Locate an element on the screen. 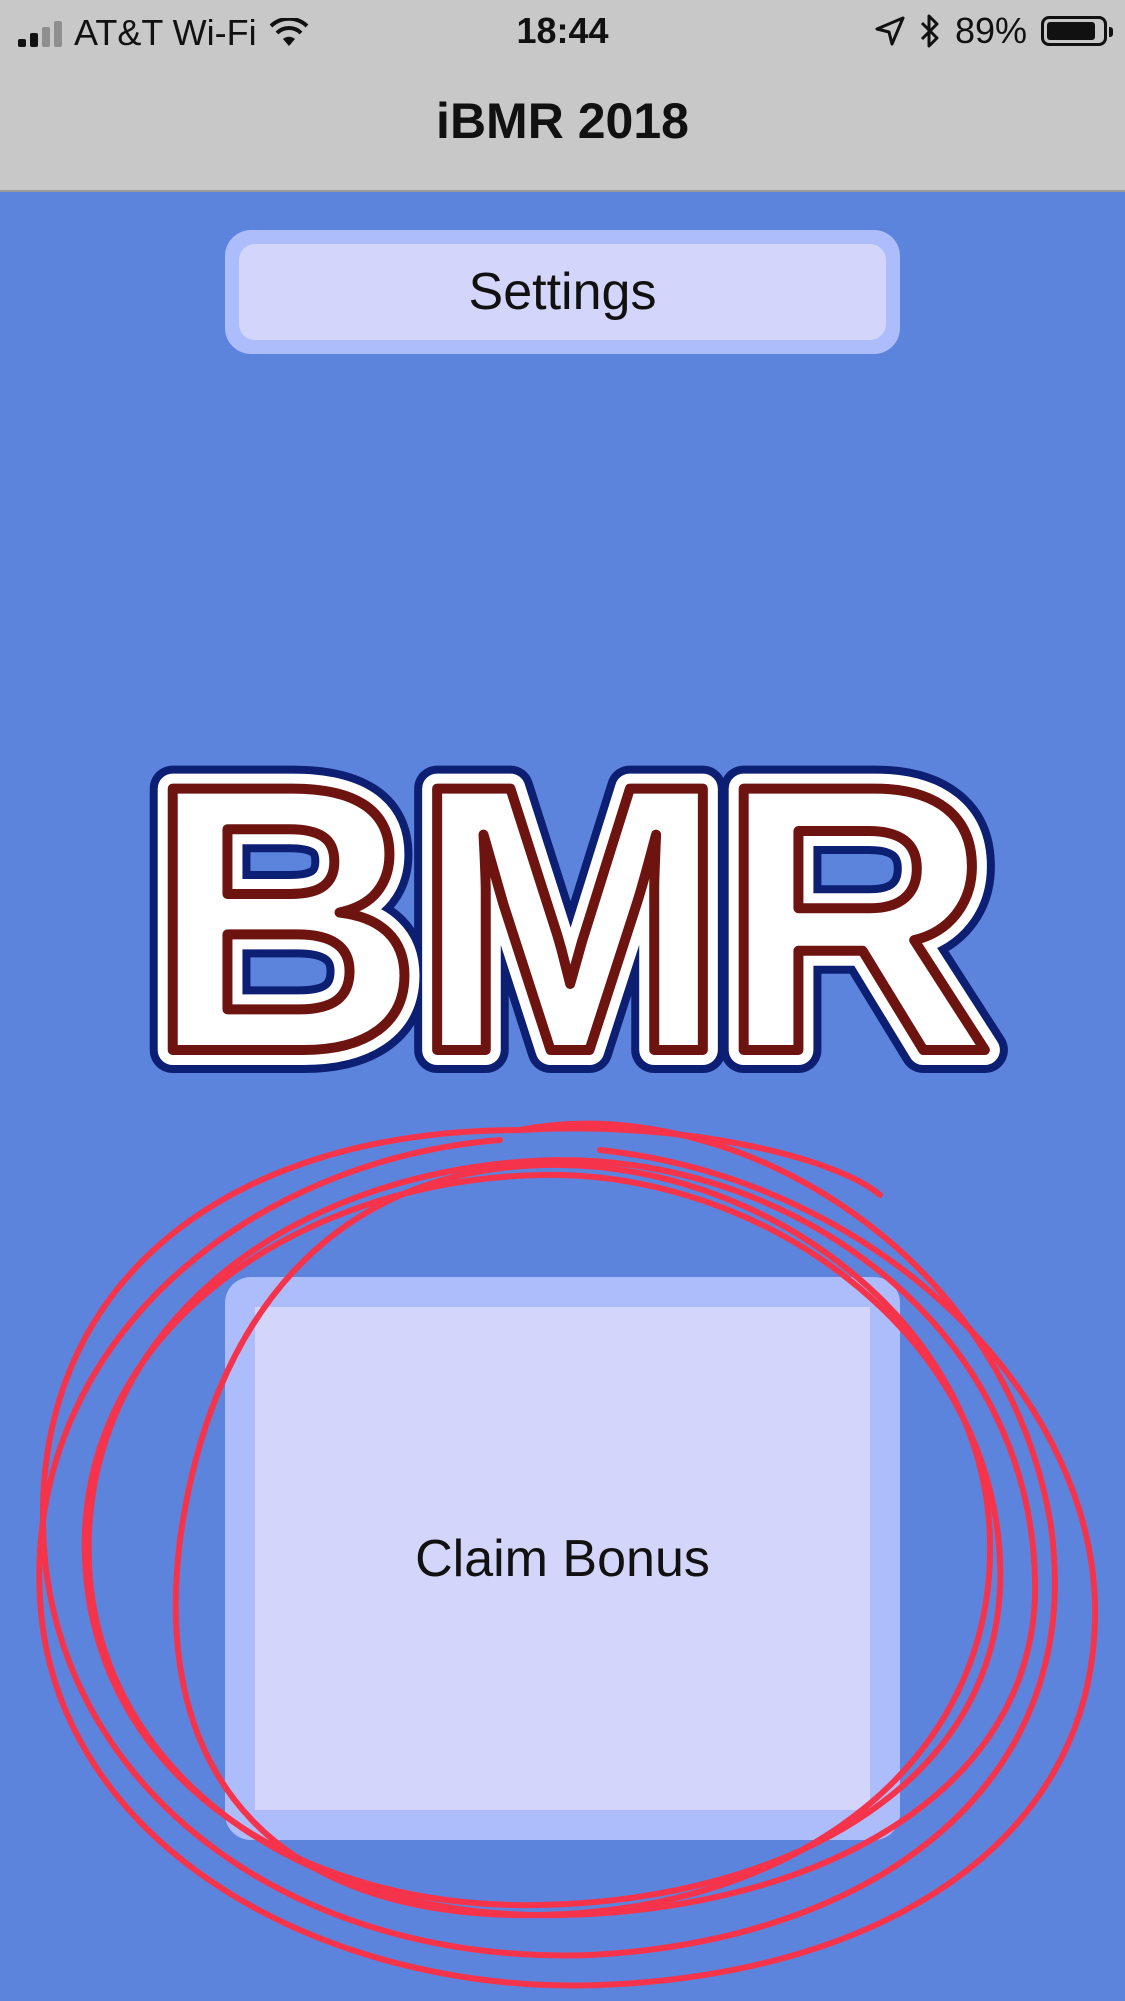 The width and height of the screenshot is (1125, 2001). claim-bonus-label: Claim Bonus is located at coordinates (562, 1558).